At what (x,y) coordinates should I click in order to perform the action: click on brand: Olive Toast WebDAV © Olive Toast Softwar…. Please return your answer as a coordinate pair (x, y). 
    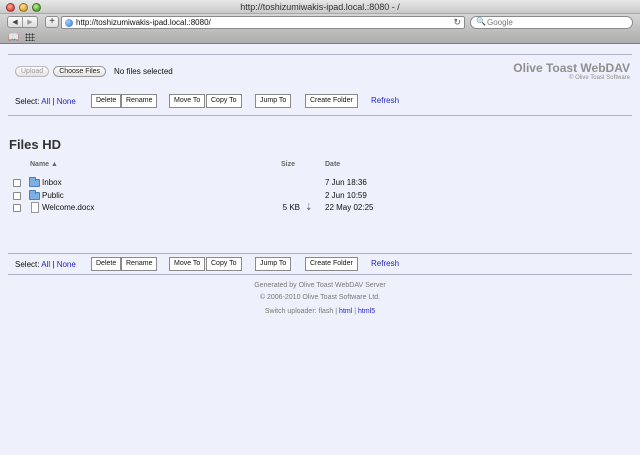
    Looking at the image, I should click on (571, 71).